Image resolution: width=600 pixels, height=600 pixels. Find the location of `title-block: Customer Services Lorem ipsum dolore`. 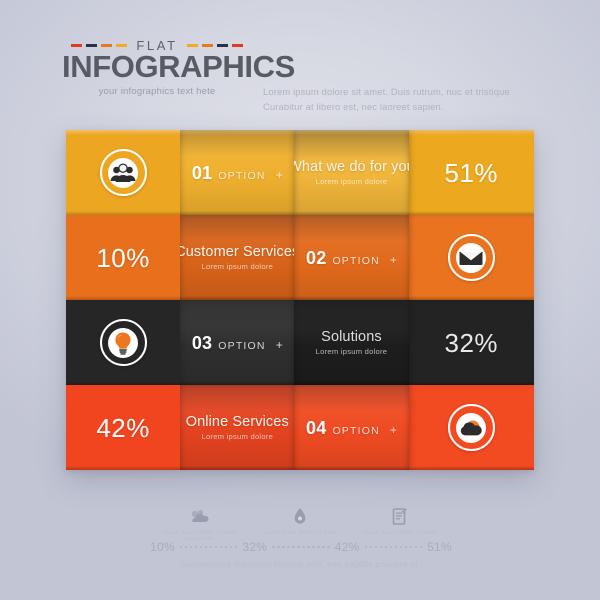

title-block: Customer Services Lorem ipsum dolore is located at coordinates (237, 258).